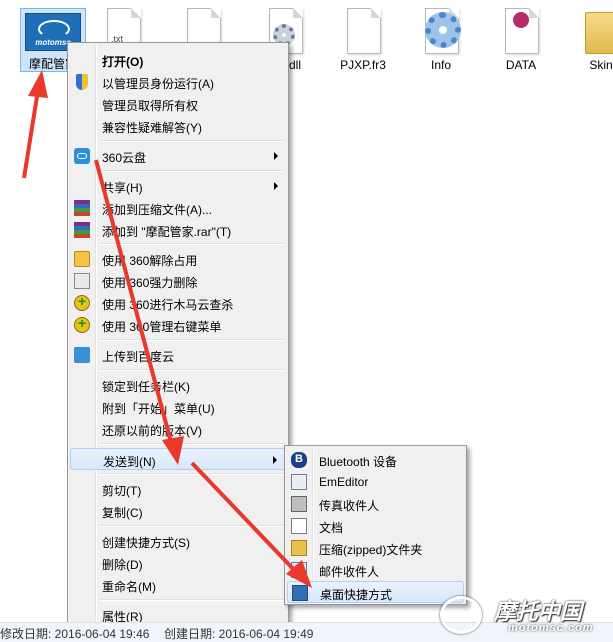 The image size is (613, 642). Describe the element at coordinates (178, 511) in the screenshot. I see `menu-item-copy: 复制(C)` at that location.